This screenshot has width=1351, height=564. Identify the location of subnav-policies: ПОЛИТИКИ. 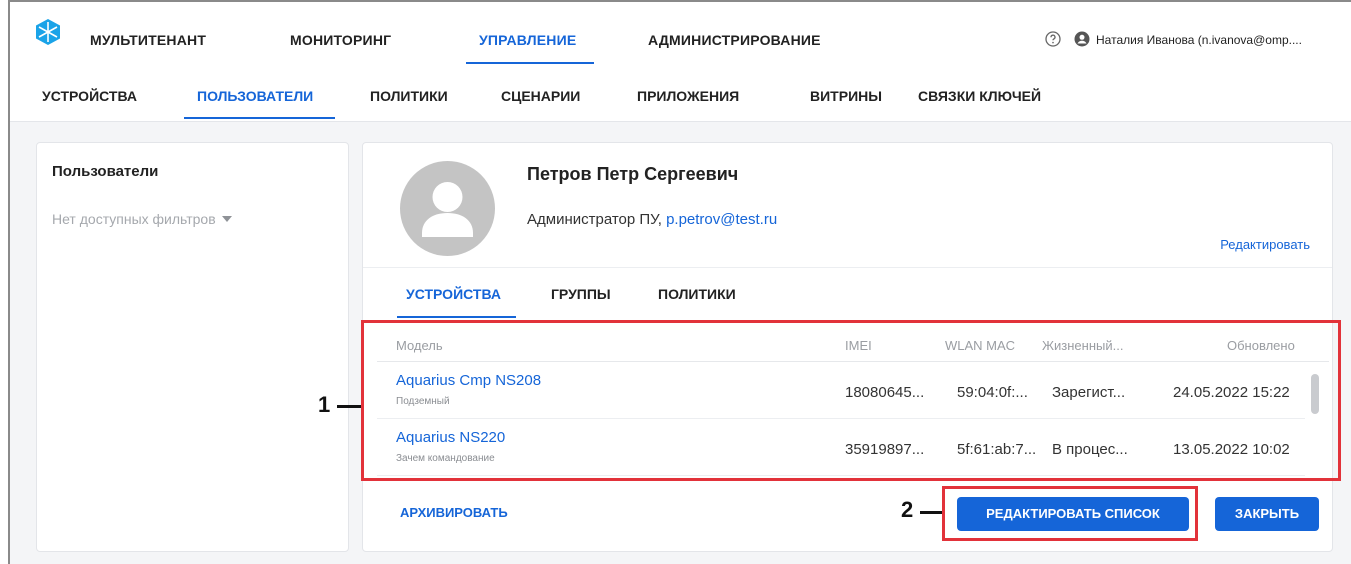
(409, 96).